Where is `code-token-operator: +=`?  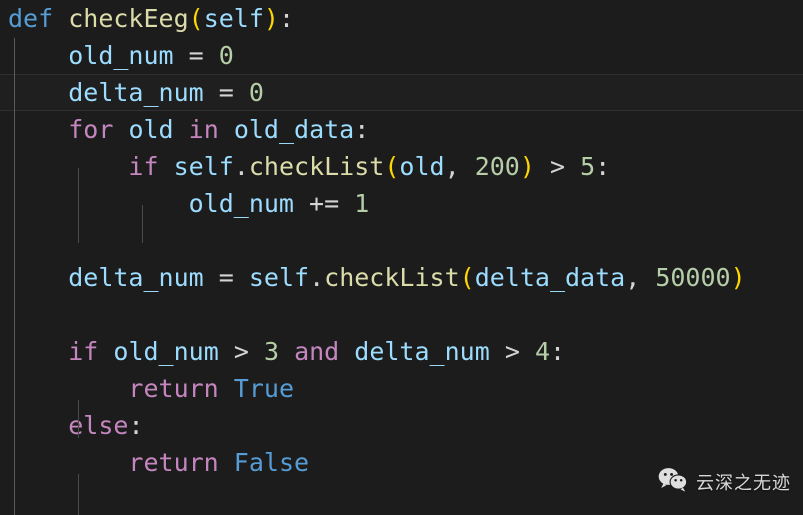
code-token-operator: += is located at coordinates (324, 203).